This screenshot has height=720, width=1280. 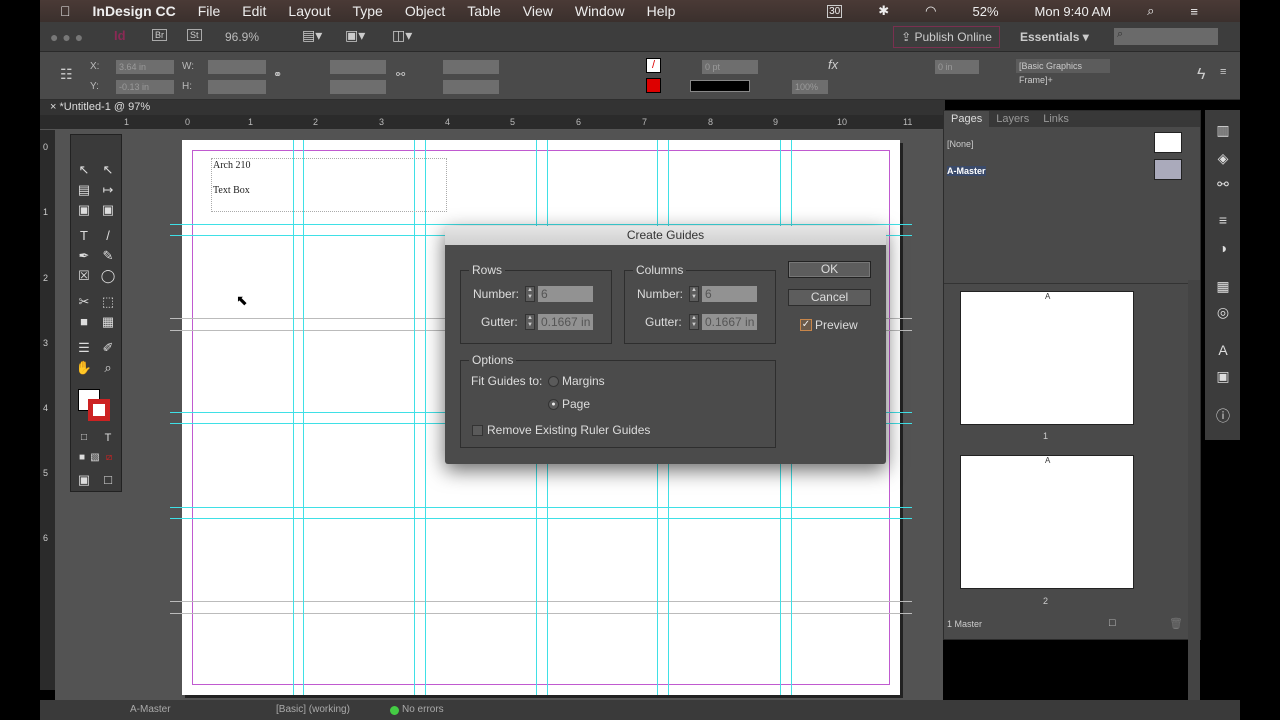 What do you see at coordinates (1223, 72) in the screenshot?
I see `panel-menu-icon: ≡` at bounding box center [1223, 72].